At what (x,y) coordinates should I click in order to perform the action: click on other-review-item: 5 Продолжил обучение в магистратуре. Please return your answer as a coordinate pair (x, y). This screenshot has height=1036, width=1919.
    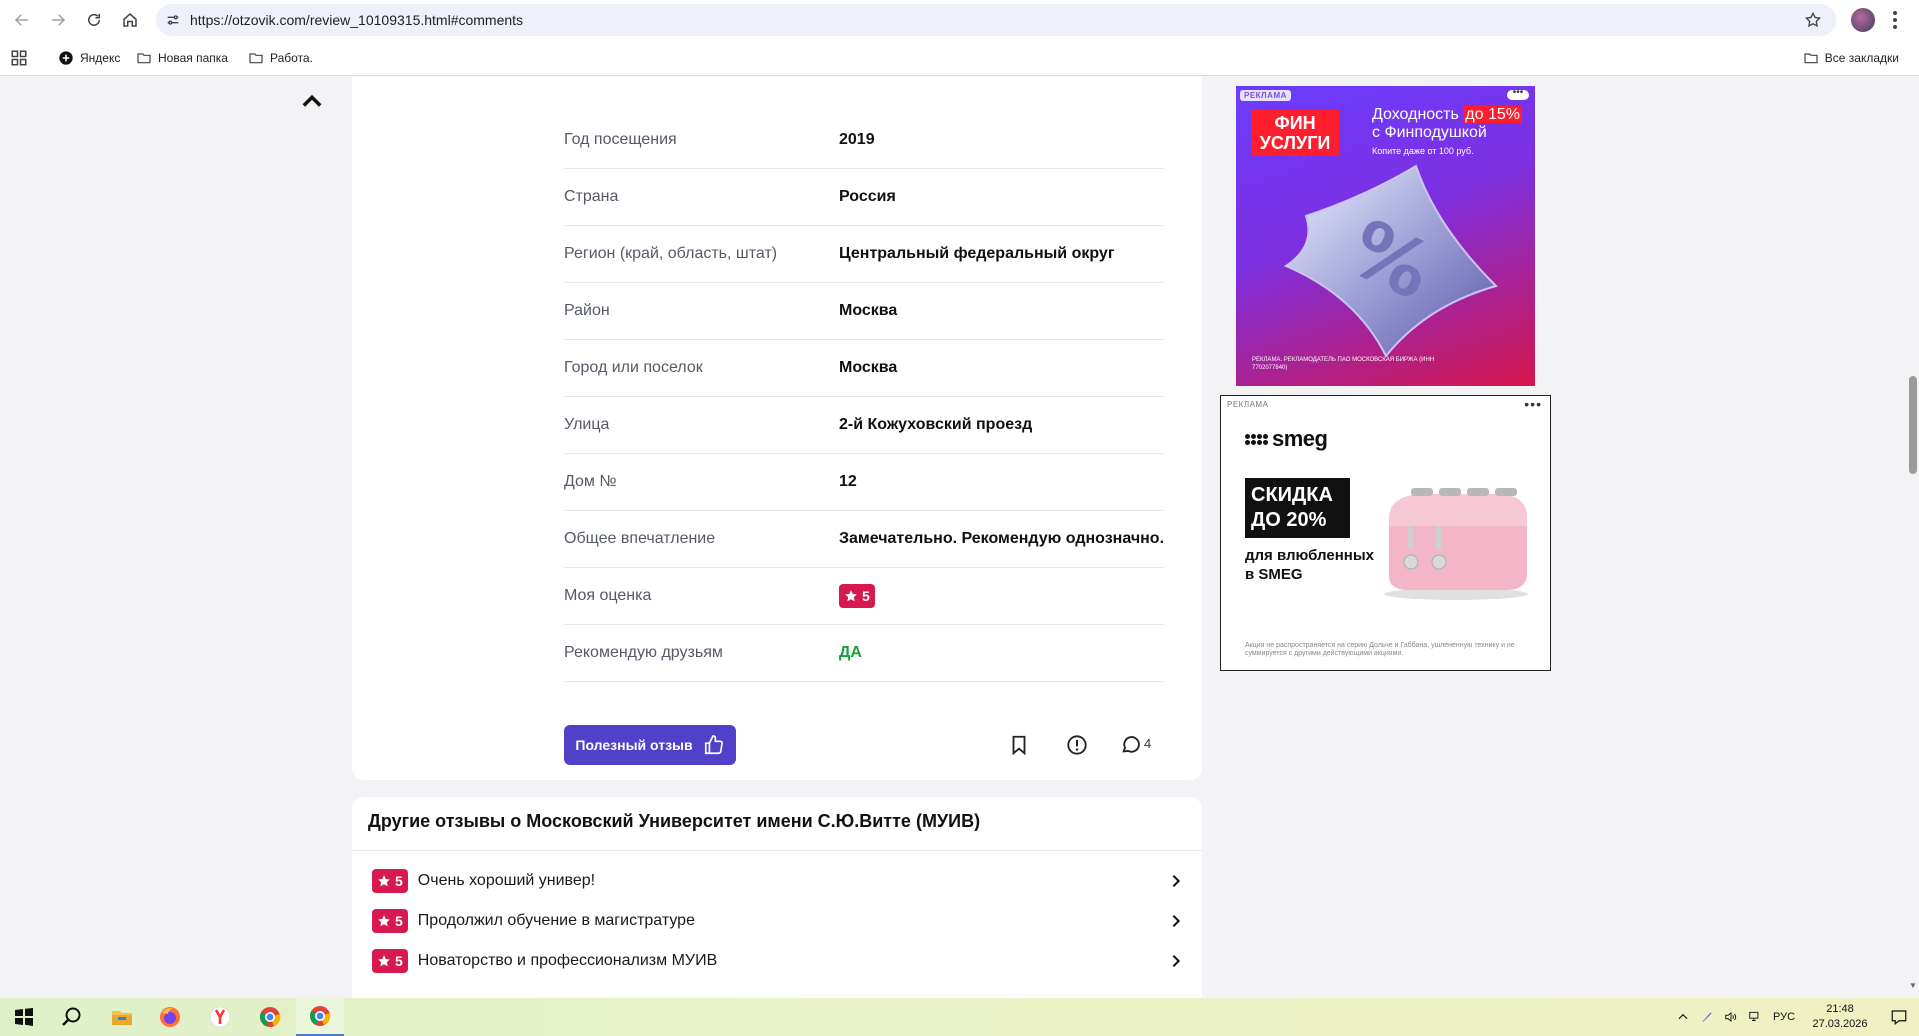
    Looking at the image, I should click on (778, 921).